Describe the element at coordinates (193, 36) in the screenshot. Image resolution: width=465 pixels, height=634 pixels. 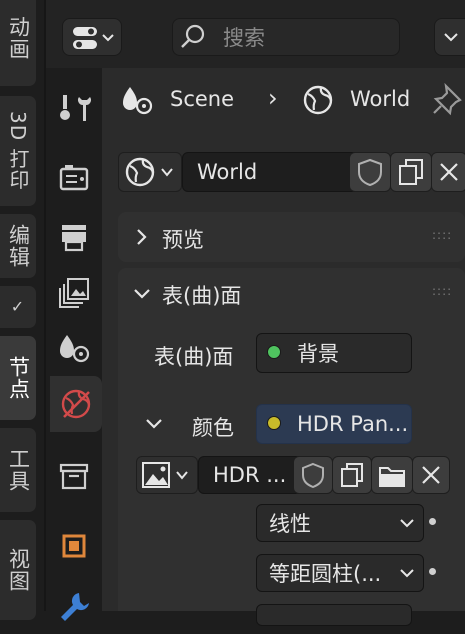
I see `search-icon` at that location.